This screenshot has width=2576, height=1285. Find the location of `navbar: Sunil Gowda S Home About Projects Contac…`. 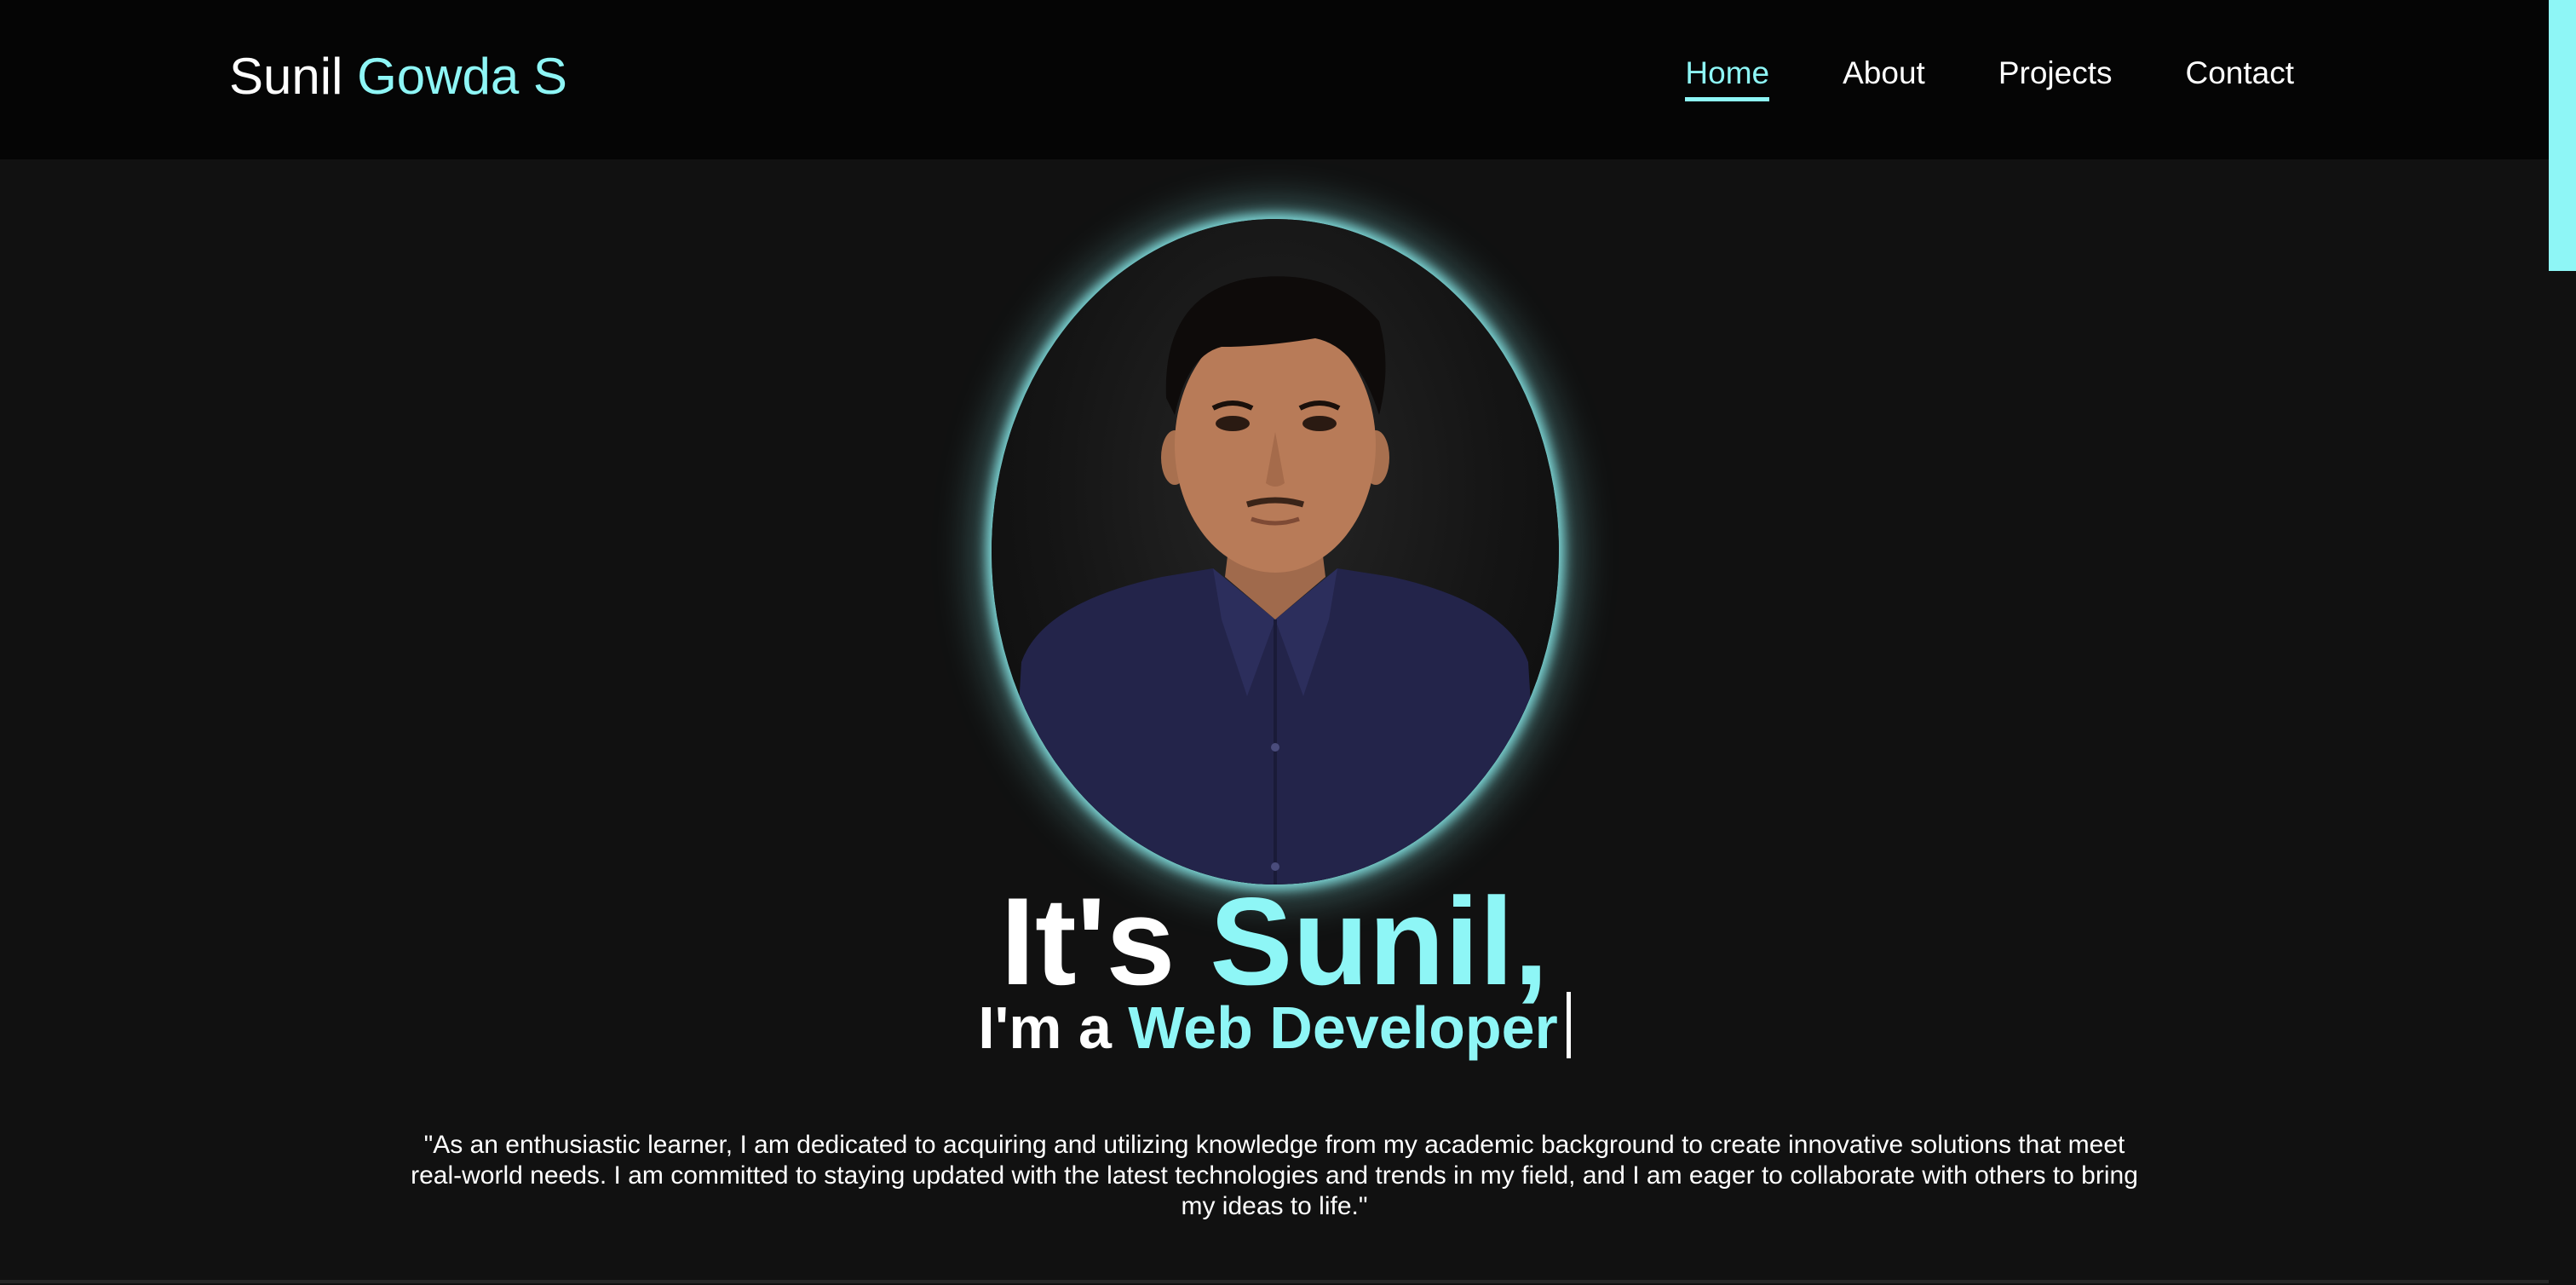

navbar: Sunil Gowda S Home About Projects Contac… is located at coordinates (1275, 79).